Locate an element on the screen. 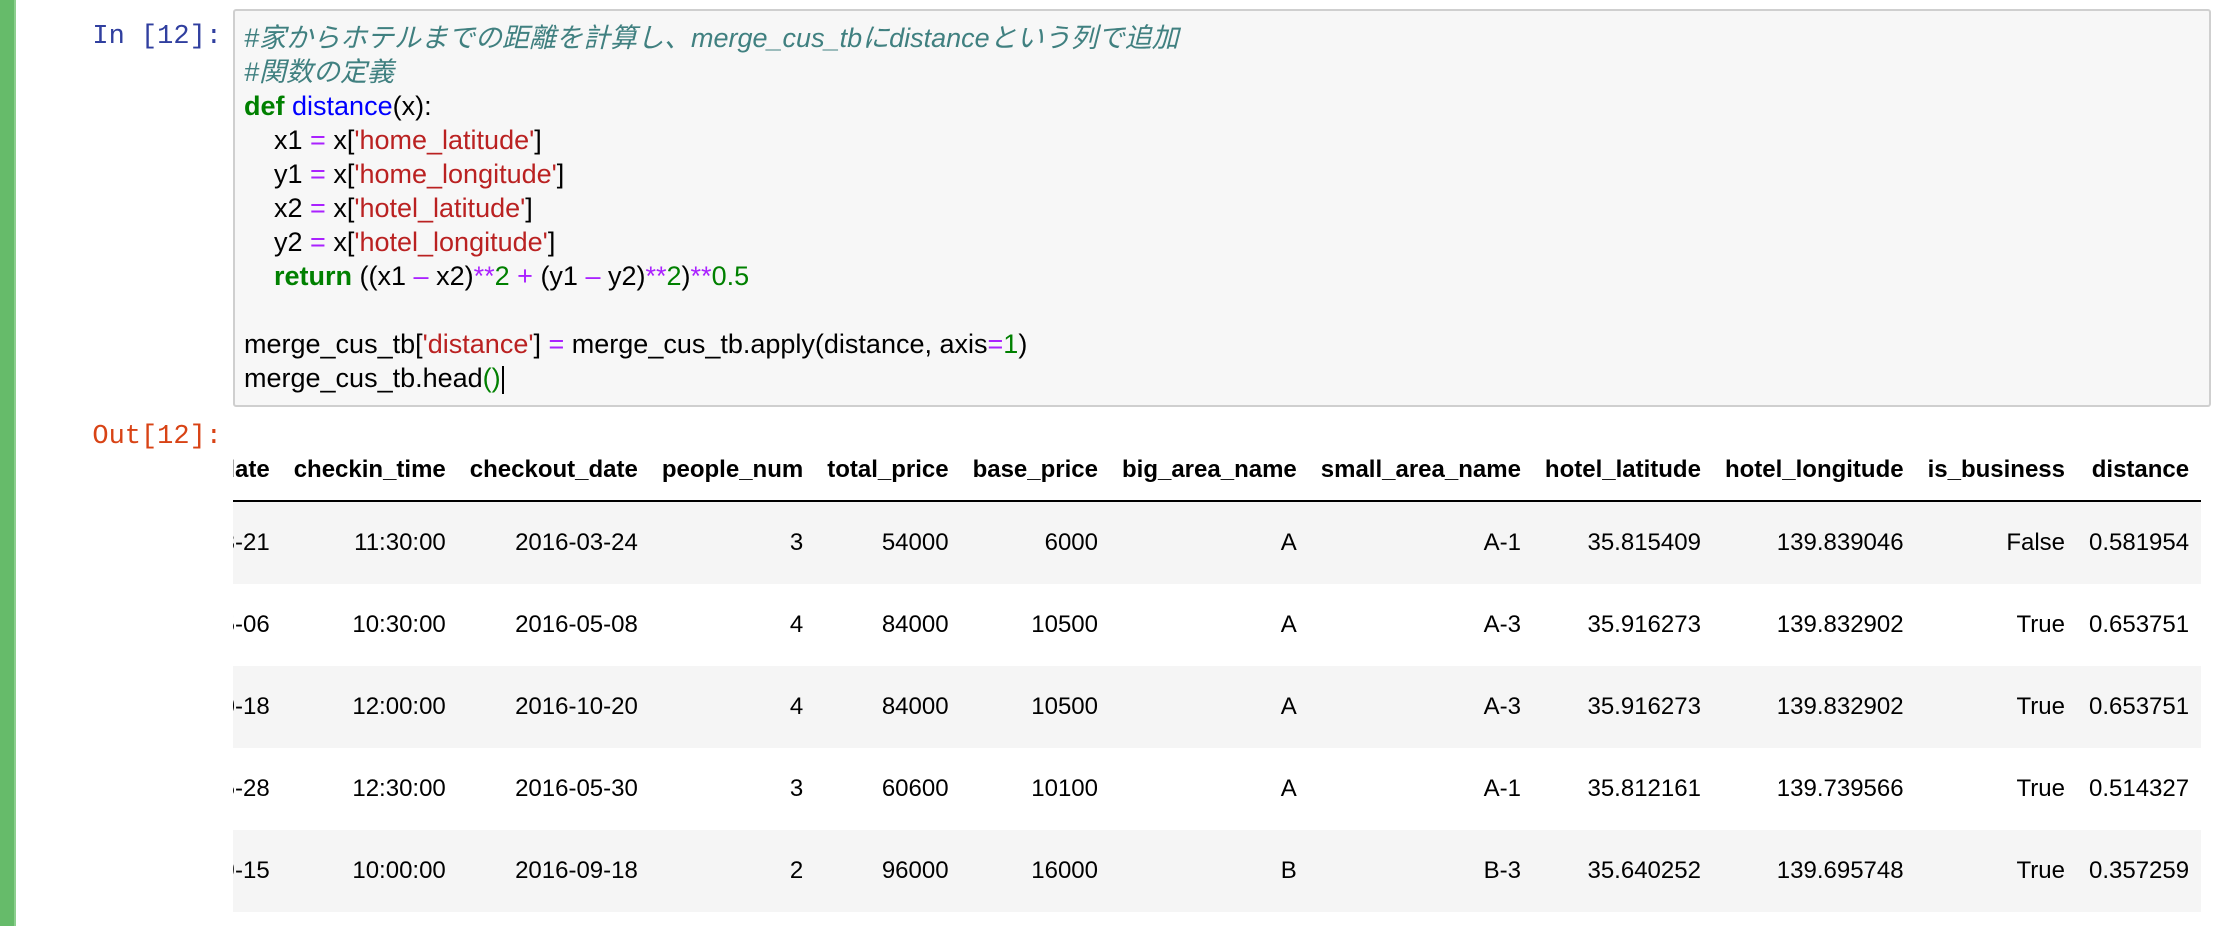  table-cell: 05-28 is located at coordinates (251, 788).